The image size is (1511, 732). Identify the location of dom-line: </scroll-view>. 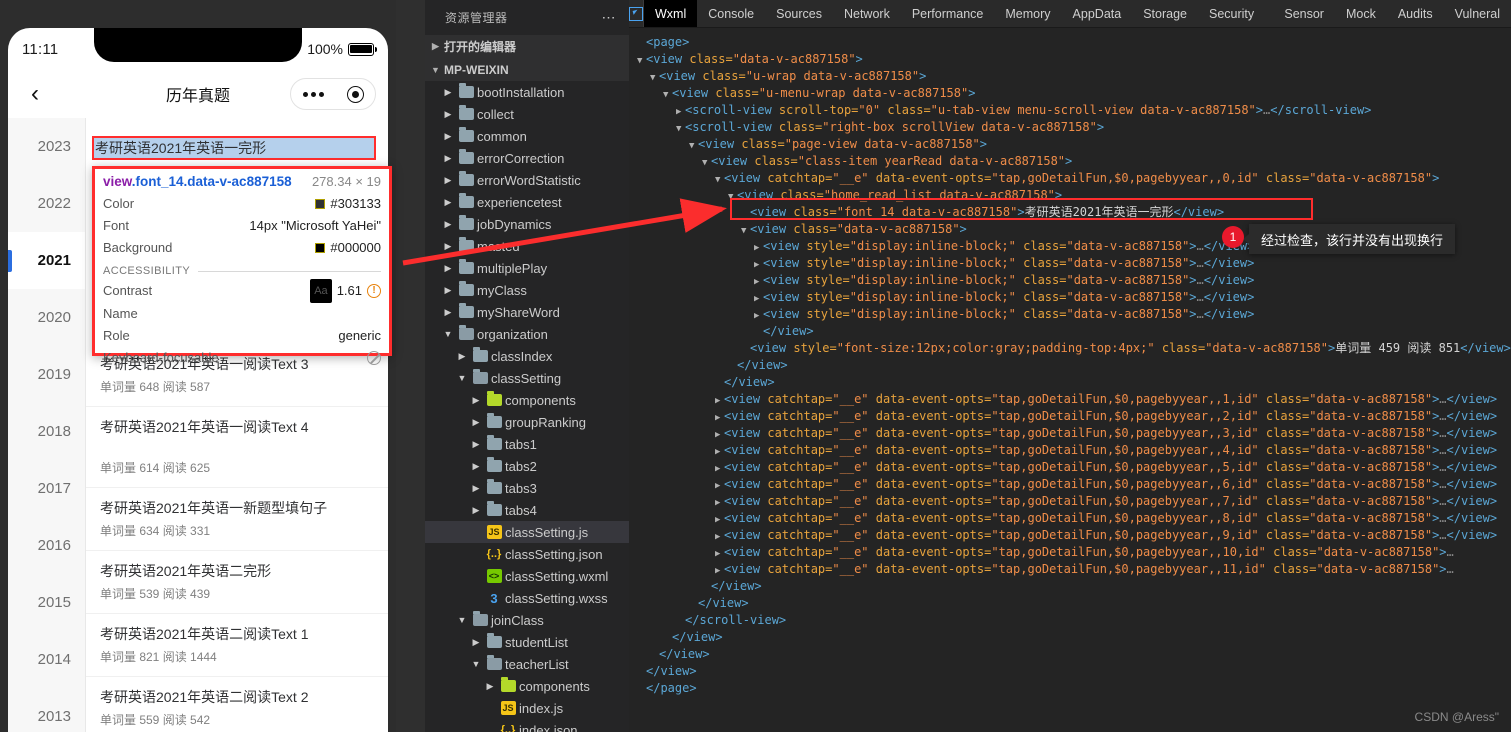
(1072, 620).